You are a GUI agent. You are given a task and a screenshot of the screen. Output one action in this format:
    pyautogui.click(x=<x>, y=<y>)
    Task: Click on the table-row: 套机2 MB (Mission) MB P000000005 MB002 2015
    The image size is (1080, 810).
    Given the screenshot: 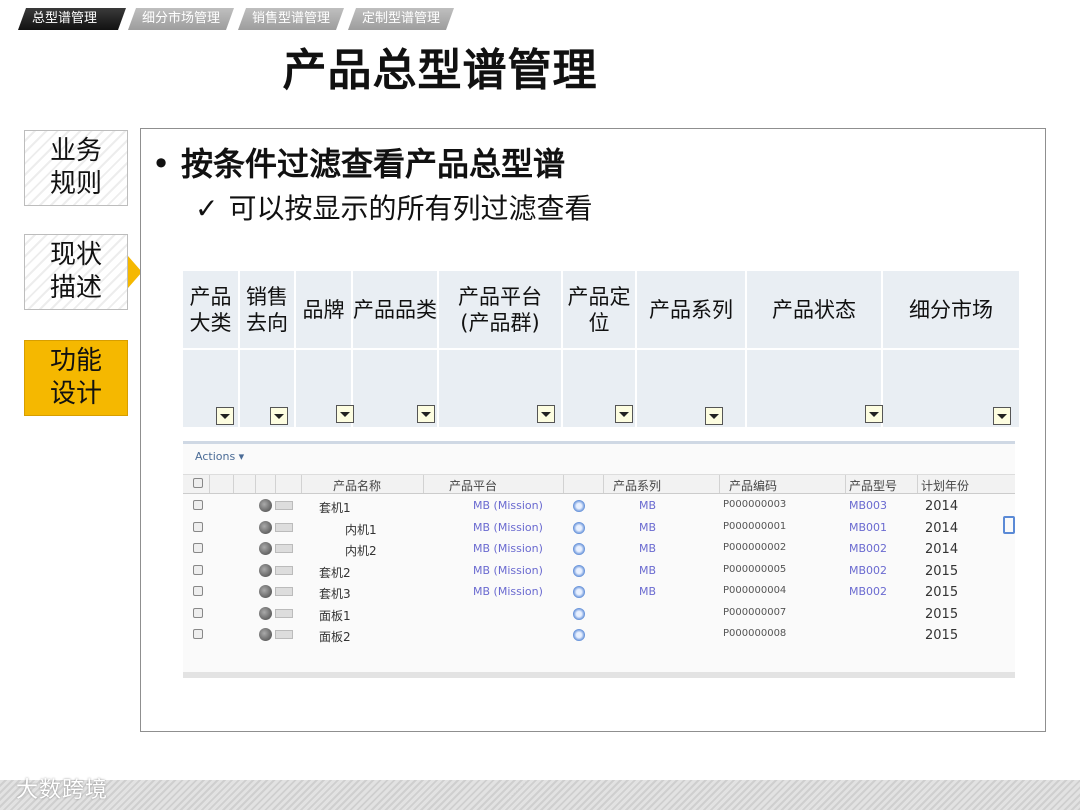 What is the action you would take?
    pyautogui.click(x=599, y=571)
    